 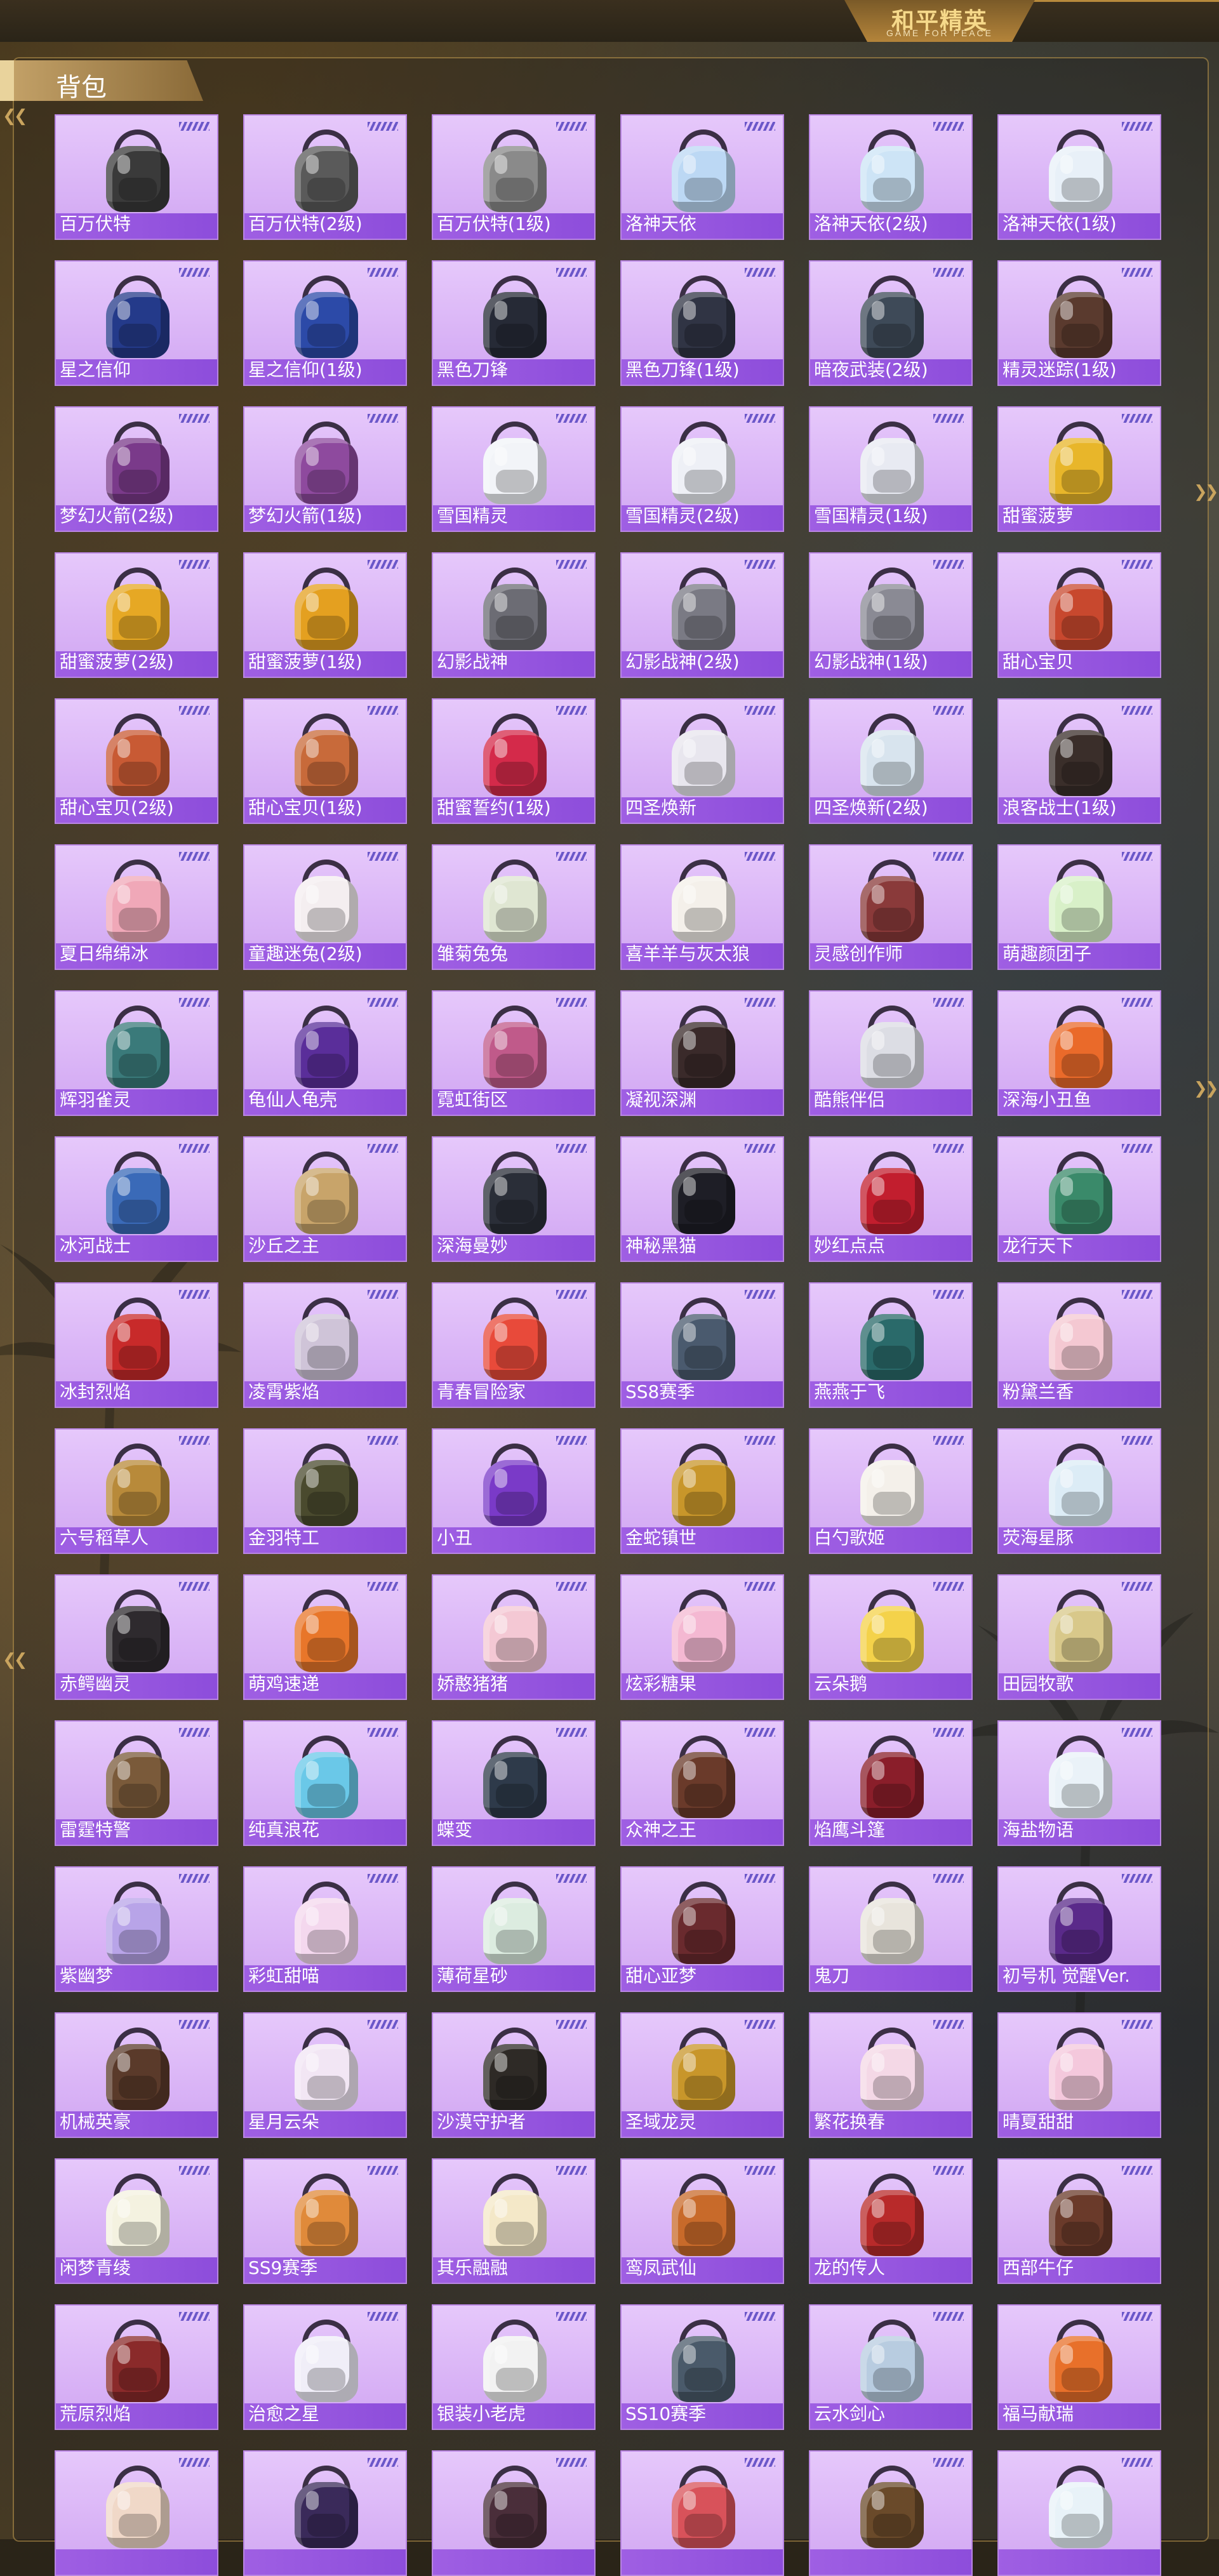 I want to click on backpack-card: 雪国精灵, so click(x=514, y=469).